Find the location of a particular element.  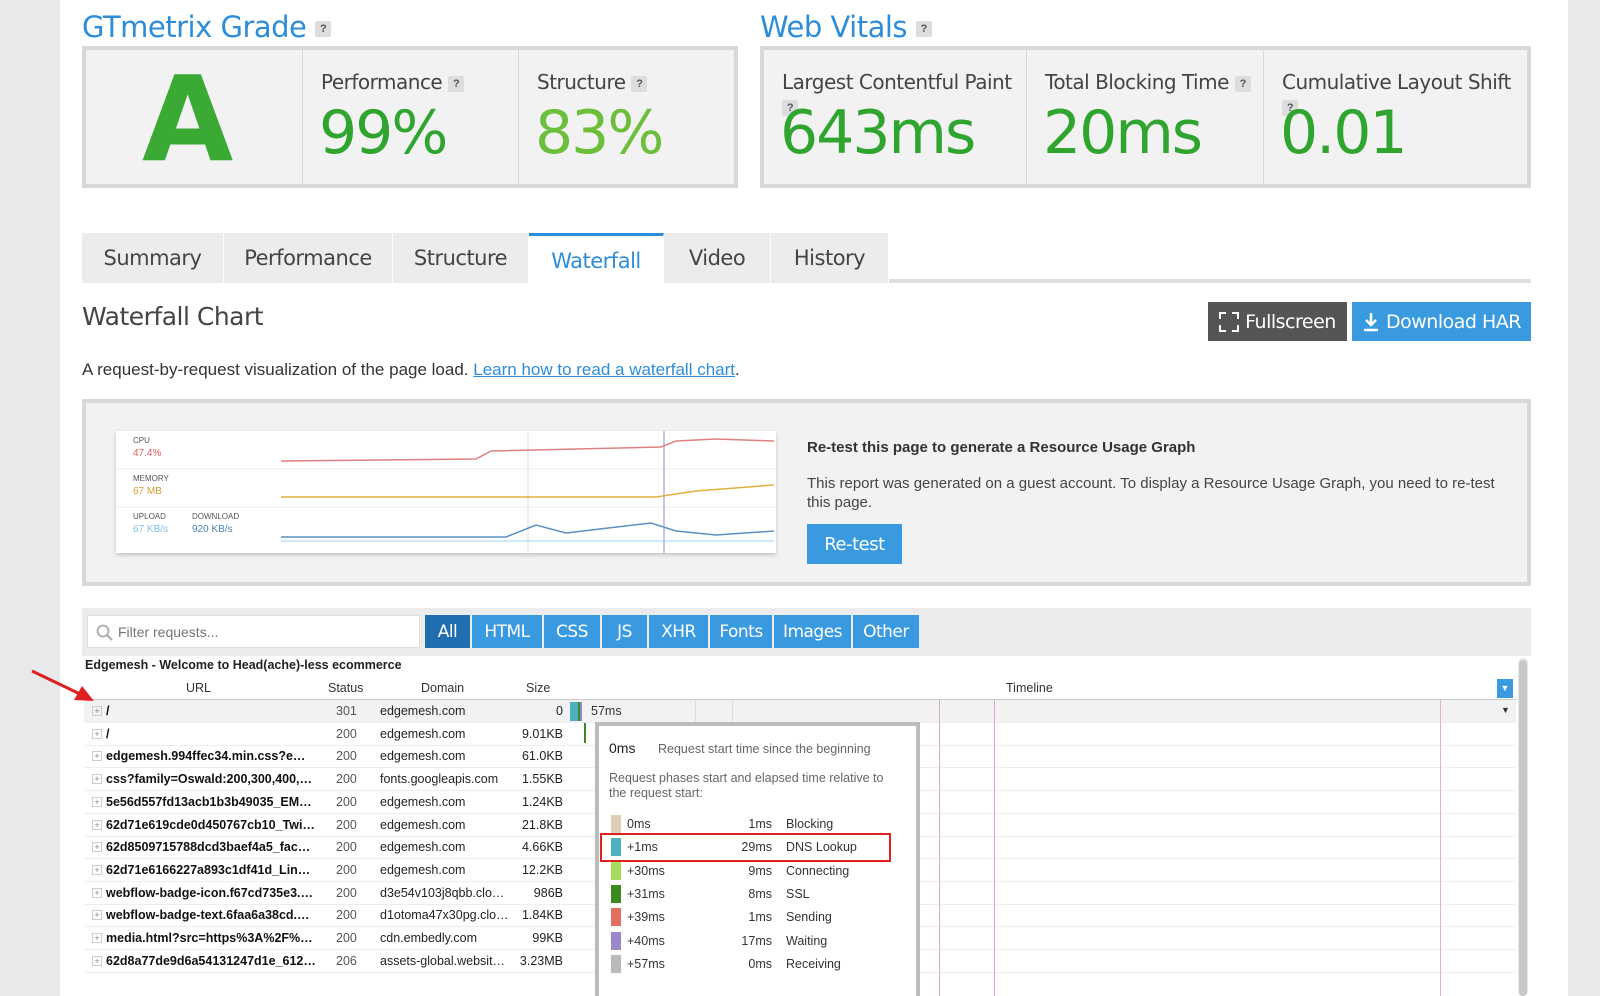

filter-tab-other: Other is located at coordinates (886, 631).